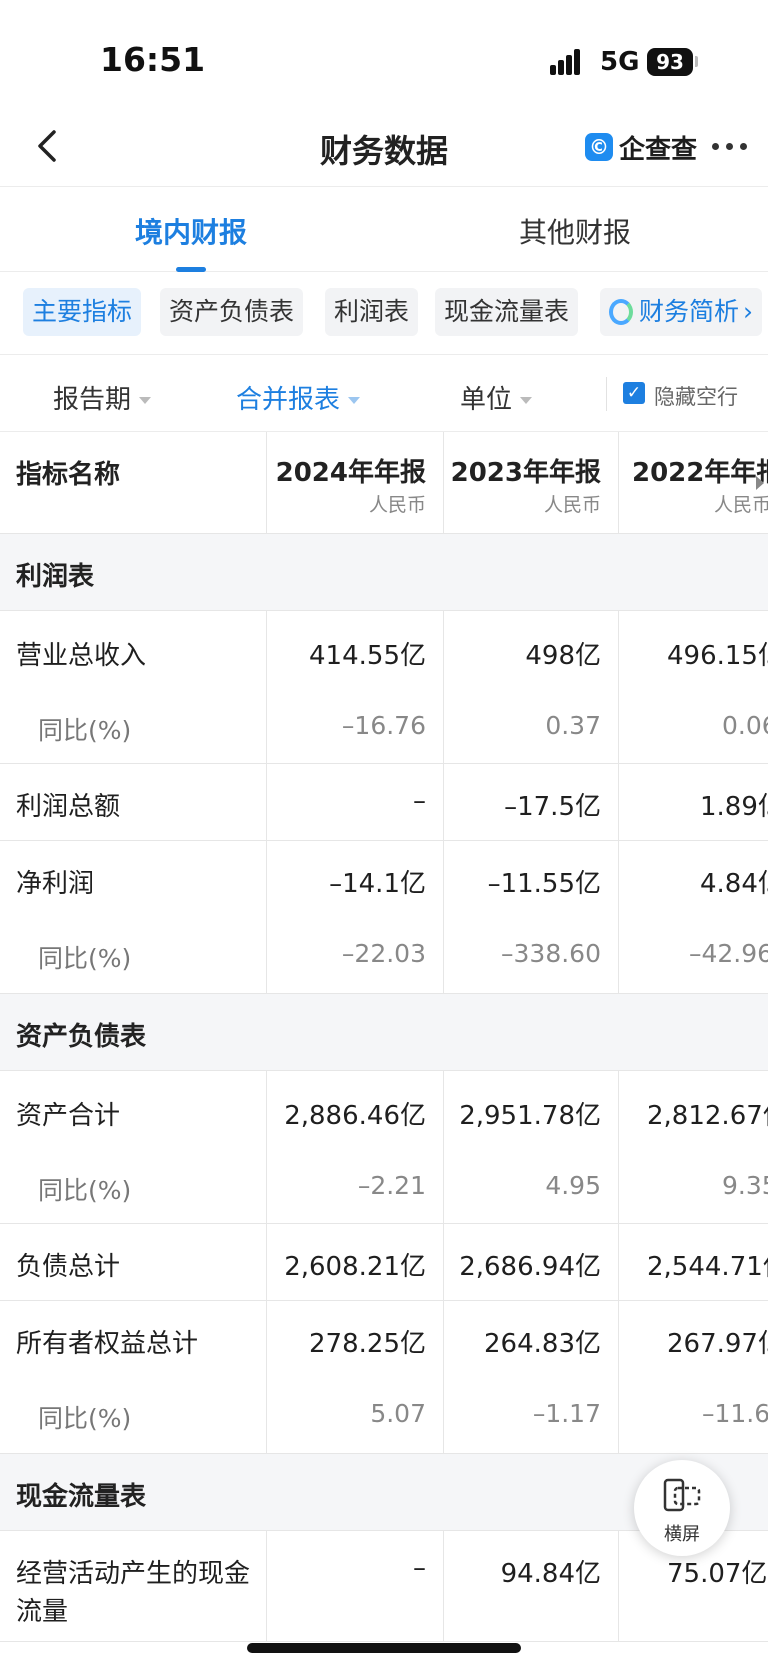  What do you see at coordinates (232, 312) in the screenshot?
I see `chip-balance-sheet: 资产负债表` at bounding box center [232, 312].